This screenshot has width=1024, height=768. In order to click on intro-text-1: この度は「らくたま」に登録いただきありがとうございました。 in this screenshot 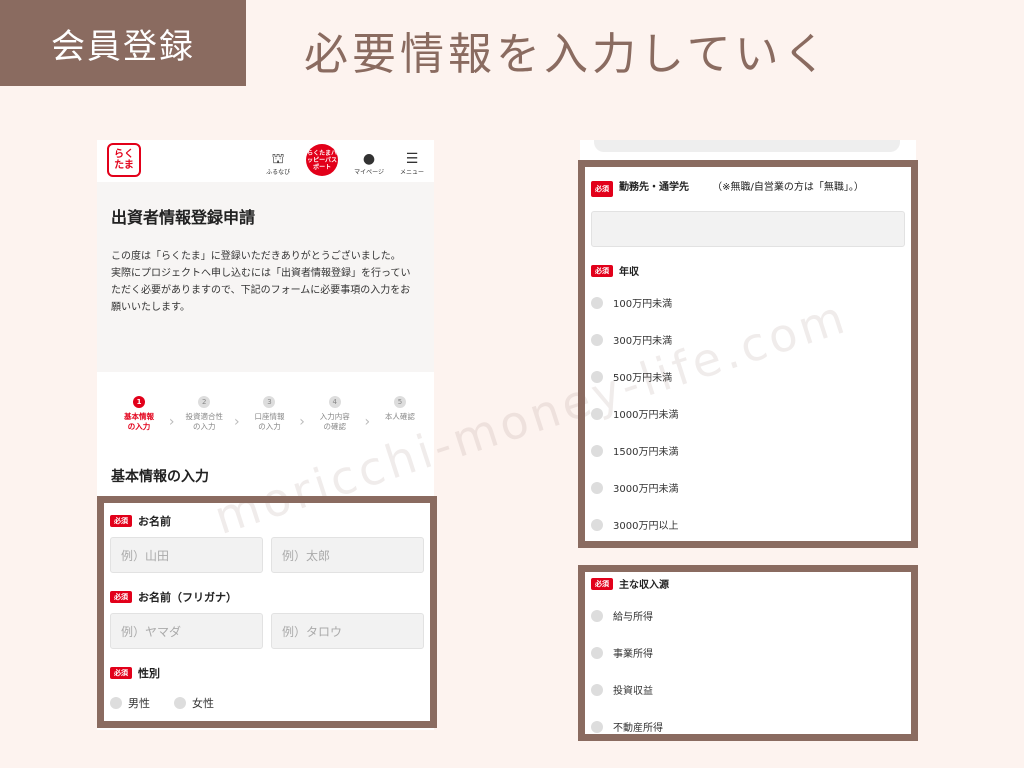, I will do `click(256, 256)`.